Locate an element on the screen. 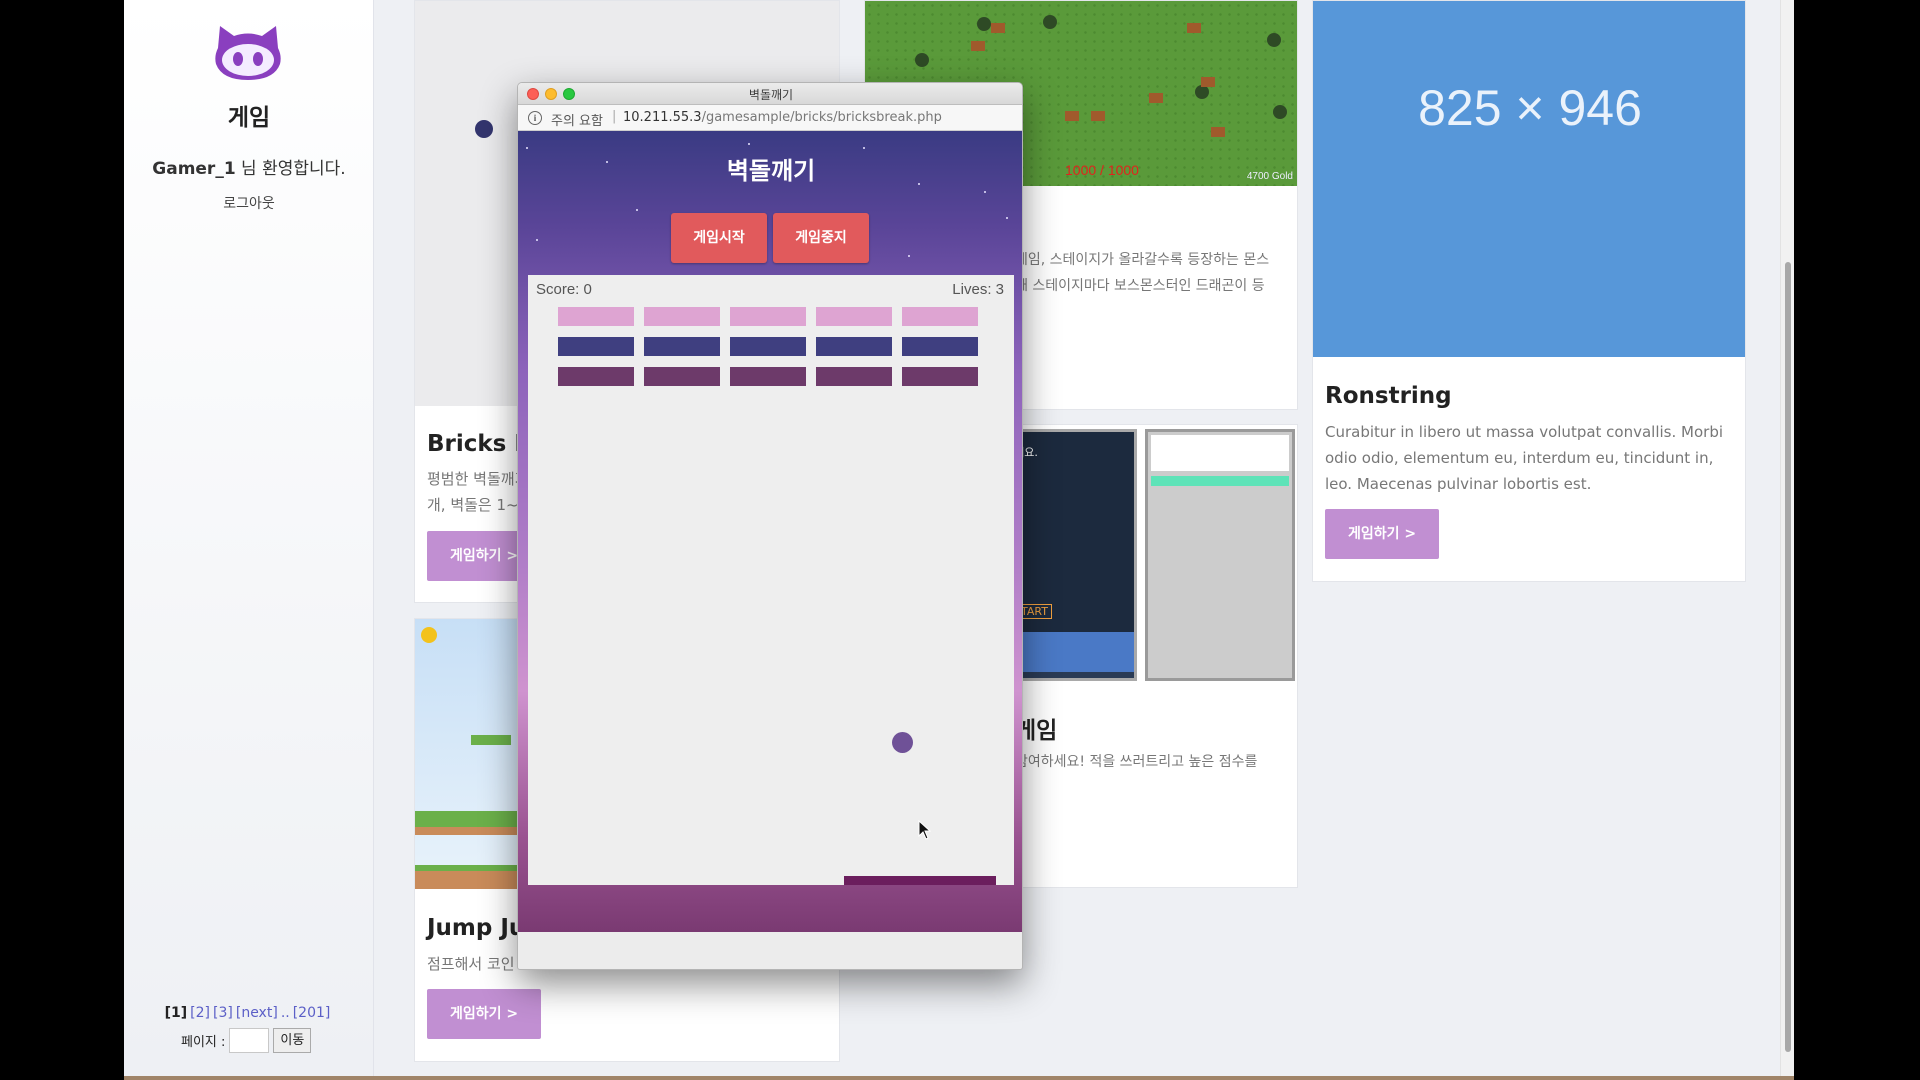 The image size is (1920, 1080). thumb-ball is located at coordinates (484, 129).